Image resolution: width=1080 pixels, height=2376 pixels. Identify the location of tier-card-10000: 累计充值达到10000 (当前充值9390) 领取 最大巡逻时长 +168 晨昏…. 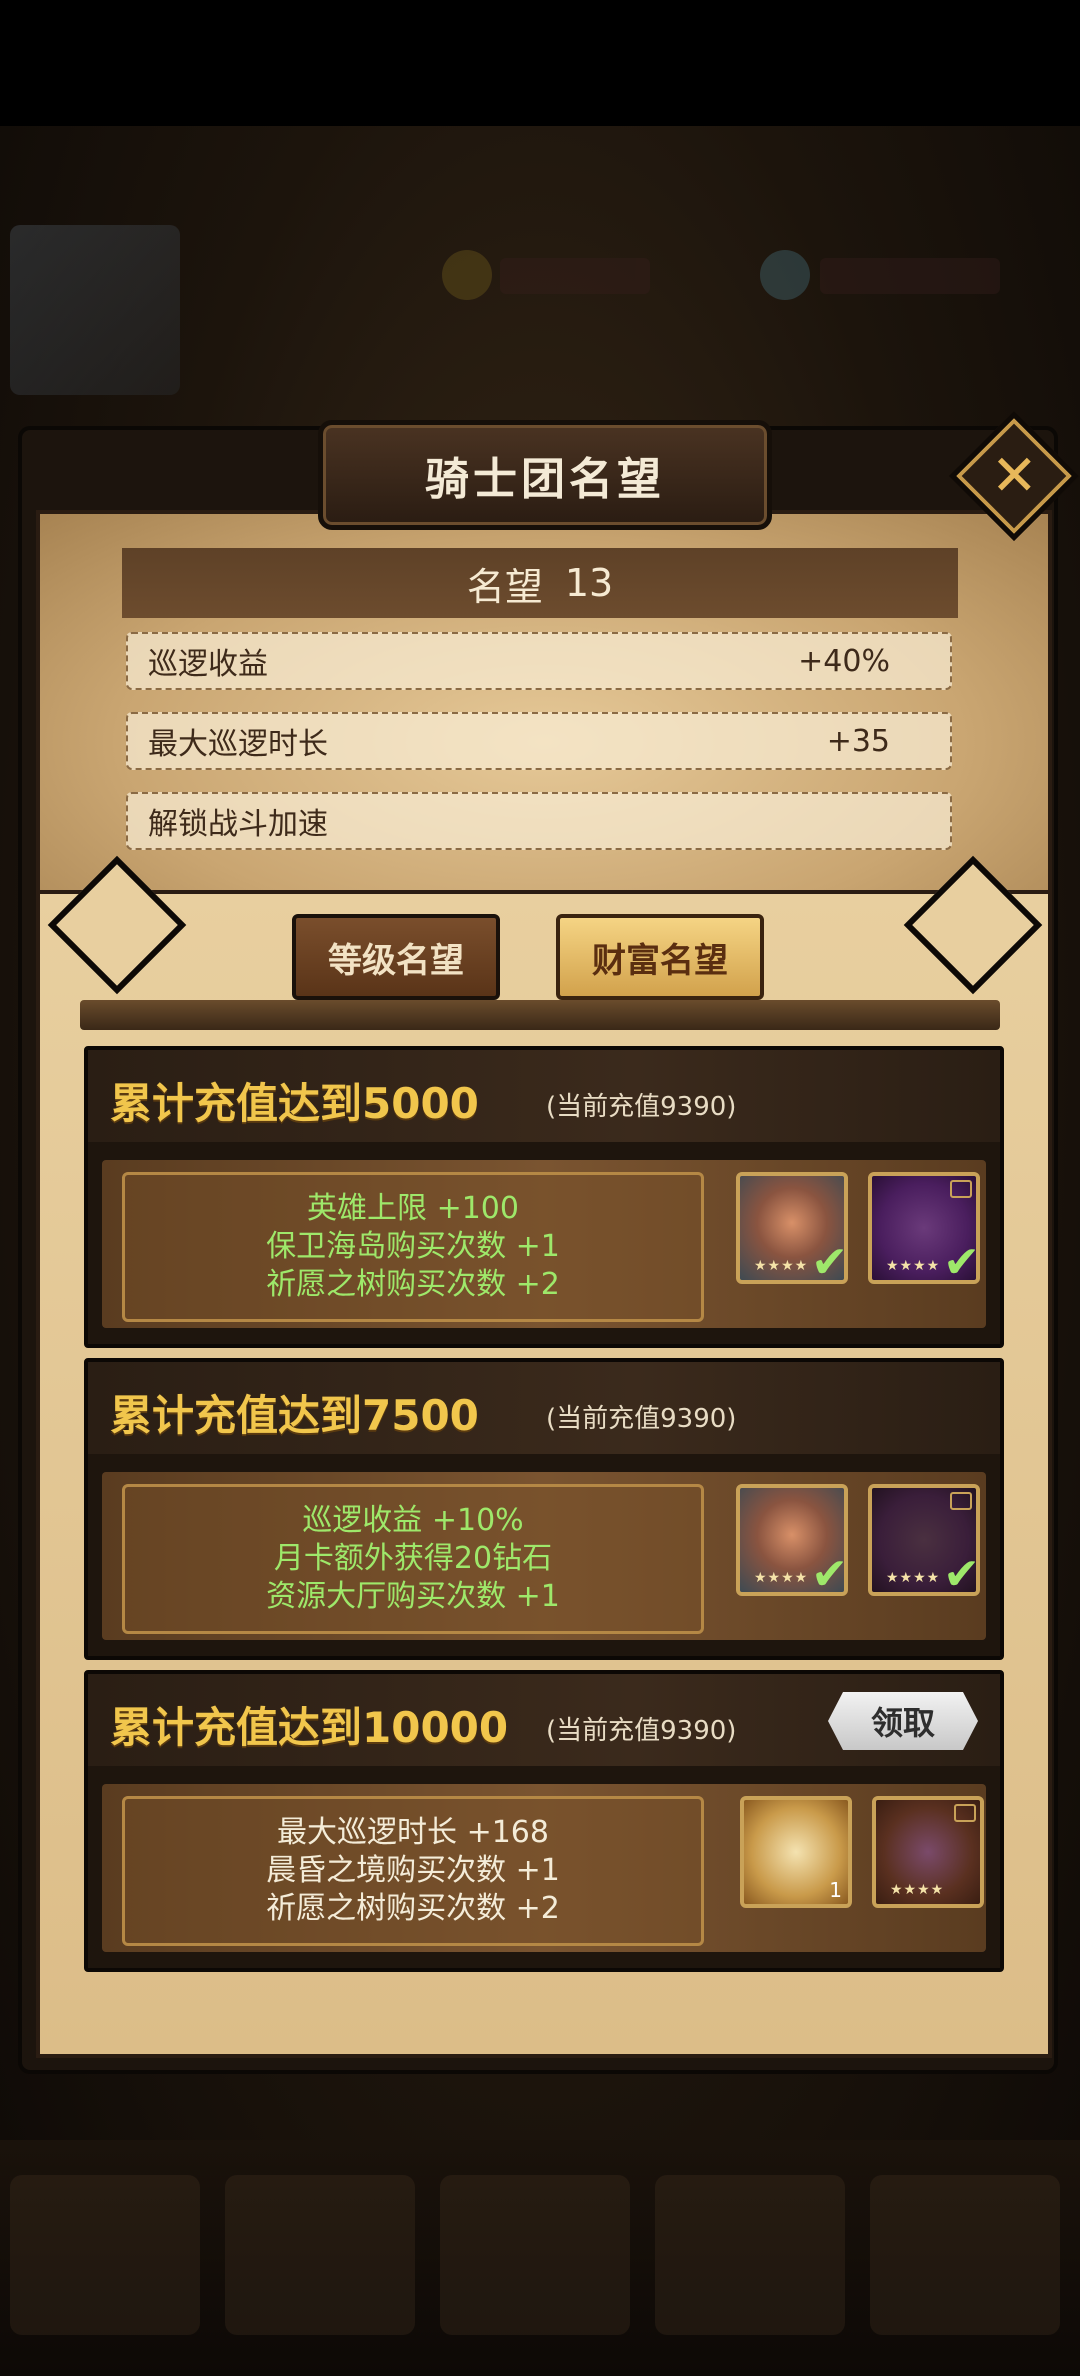
(544, 1821).